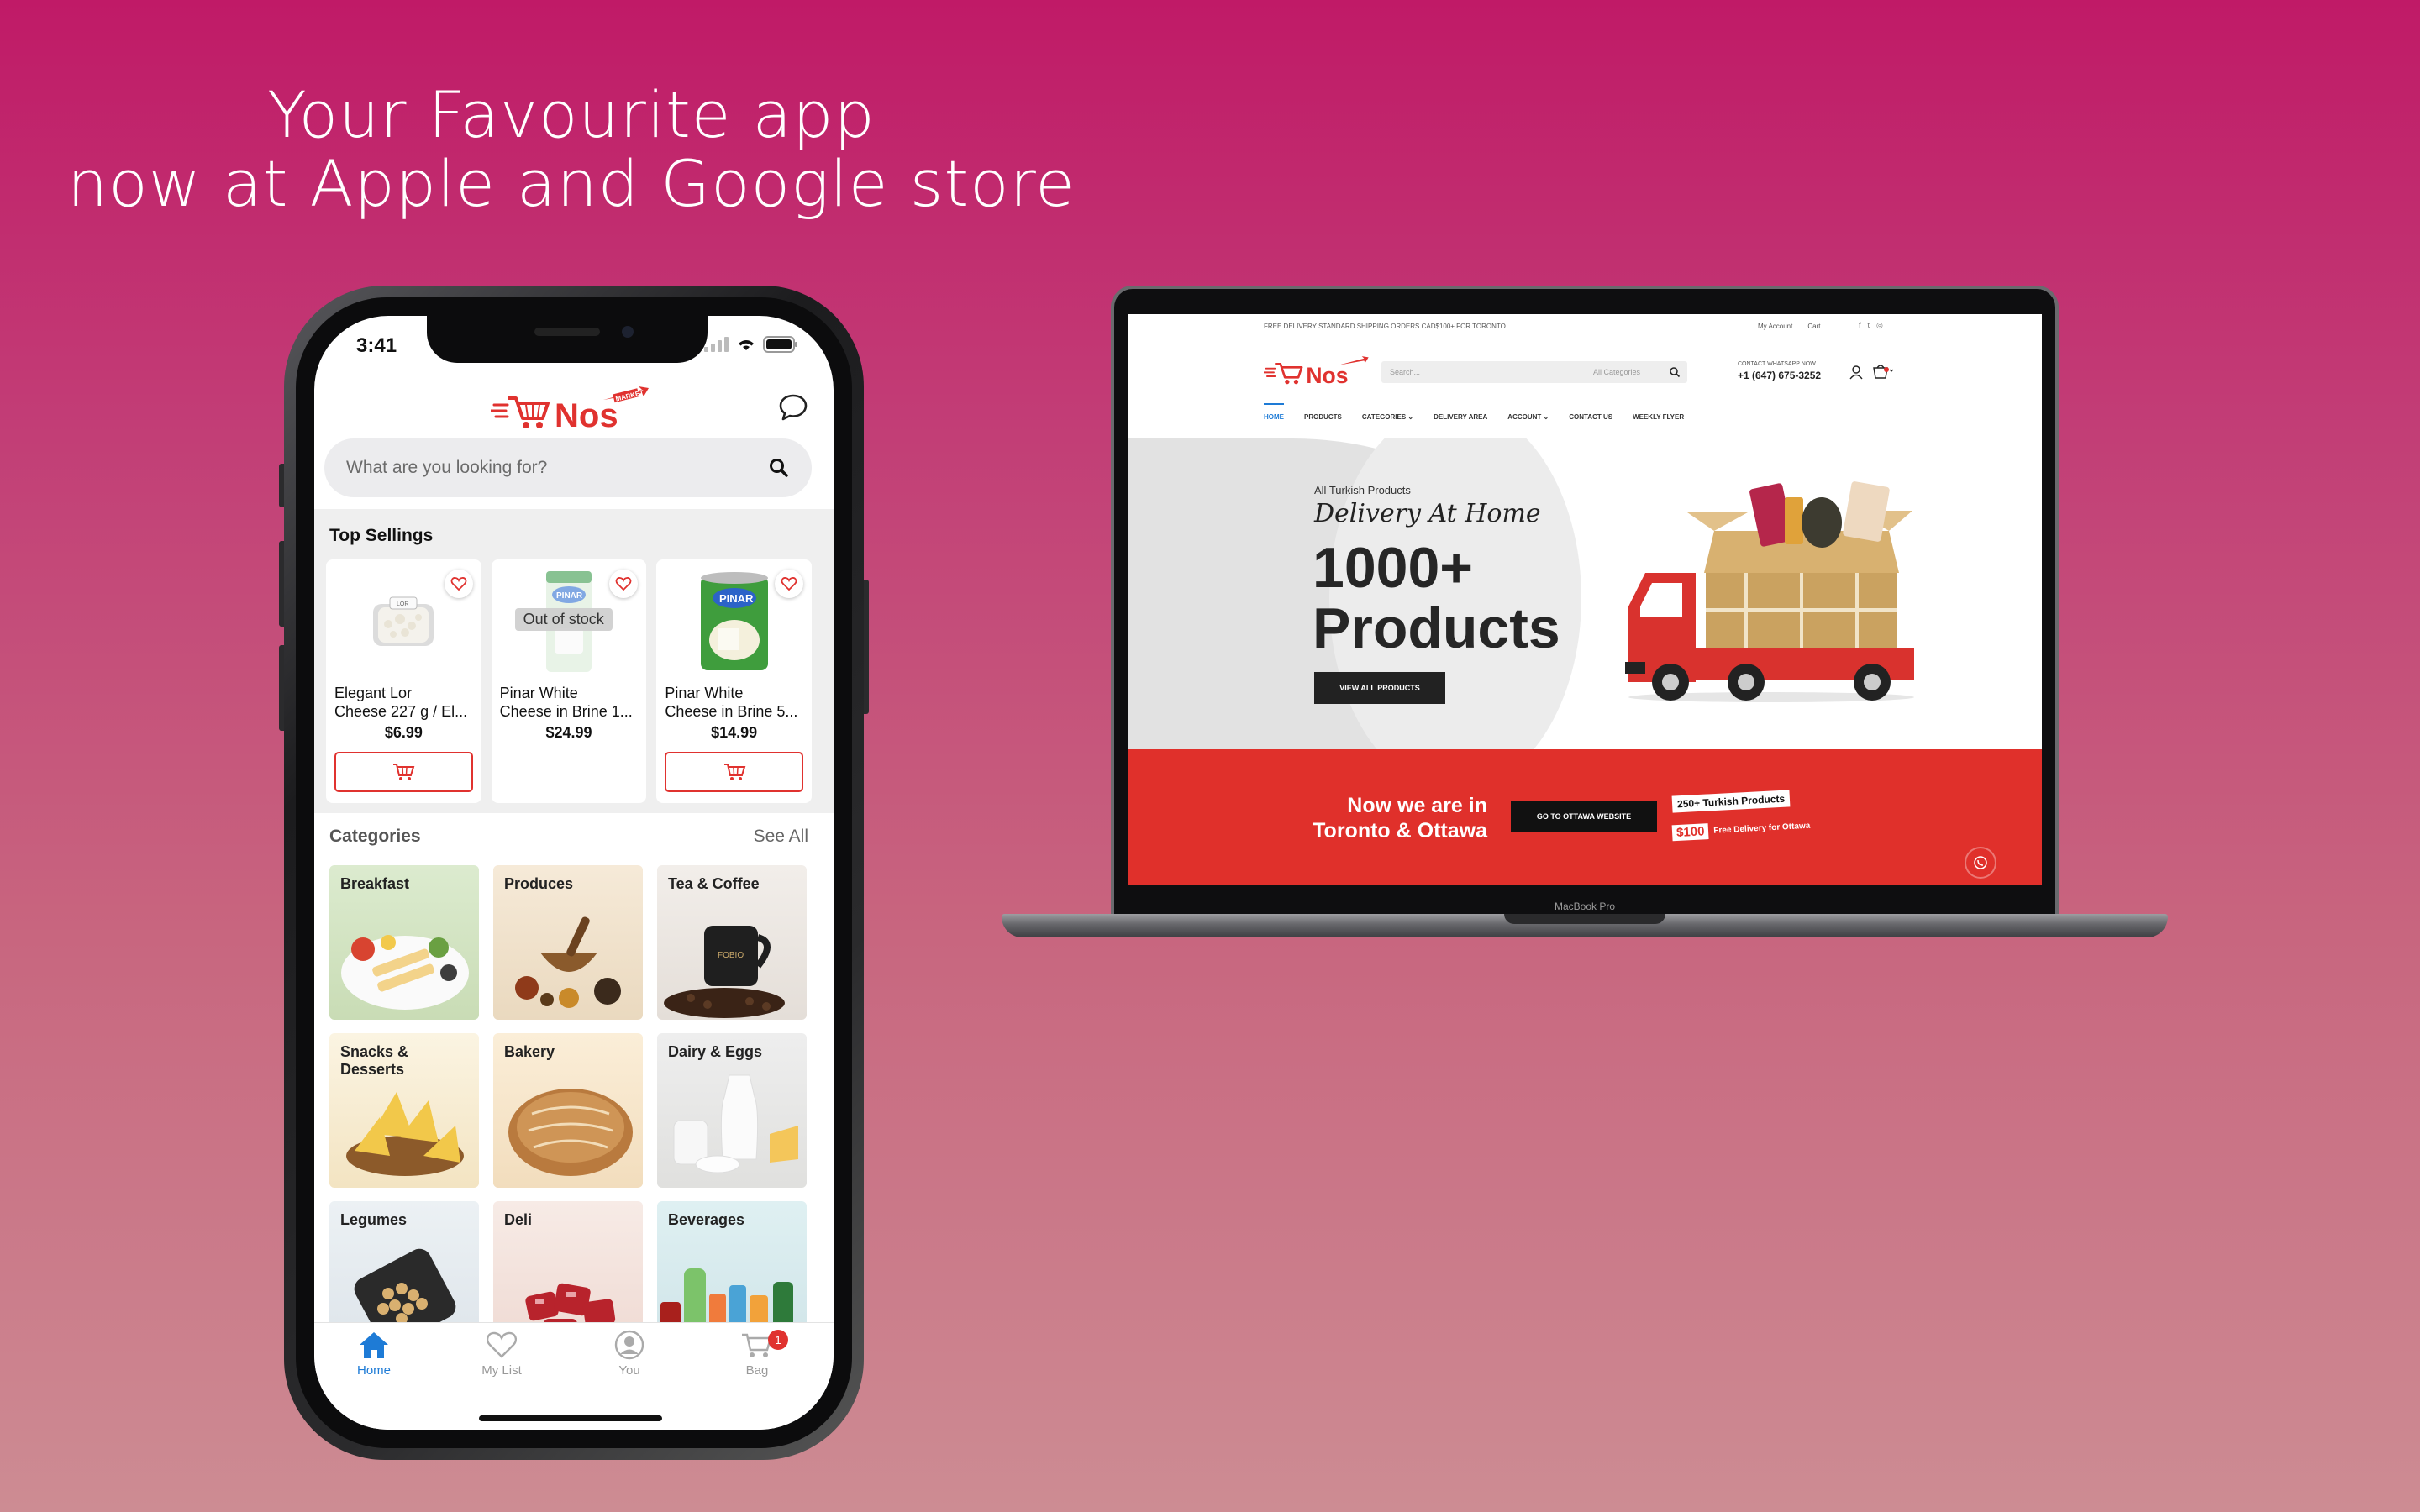 The image size is (2420, 1512). What do you see at coordinates (778, 1340) in the screenshot?
I see `bag-count-badge: 1` at bounding box center [778, 1340].